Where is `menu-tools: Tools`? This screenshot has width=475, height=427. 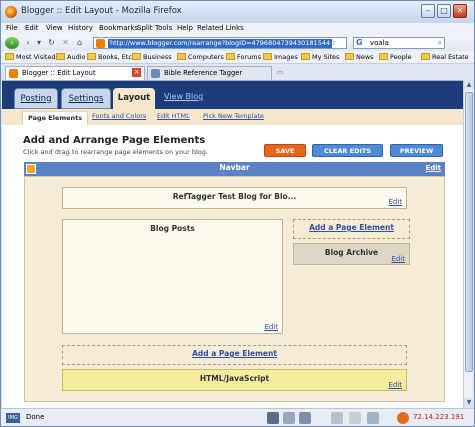 menu-tools: Tools is located at coordinates (163, 28).